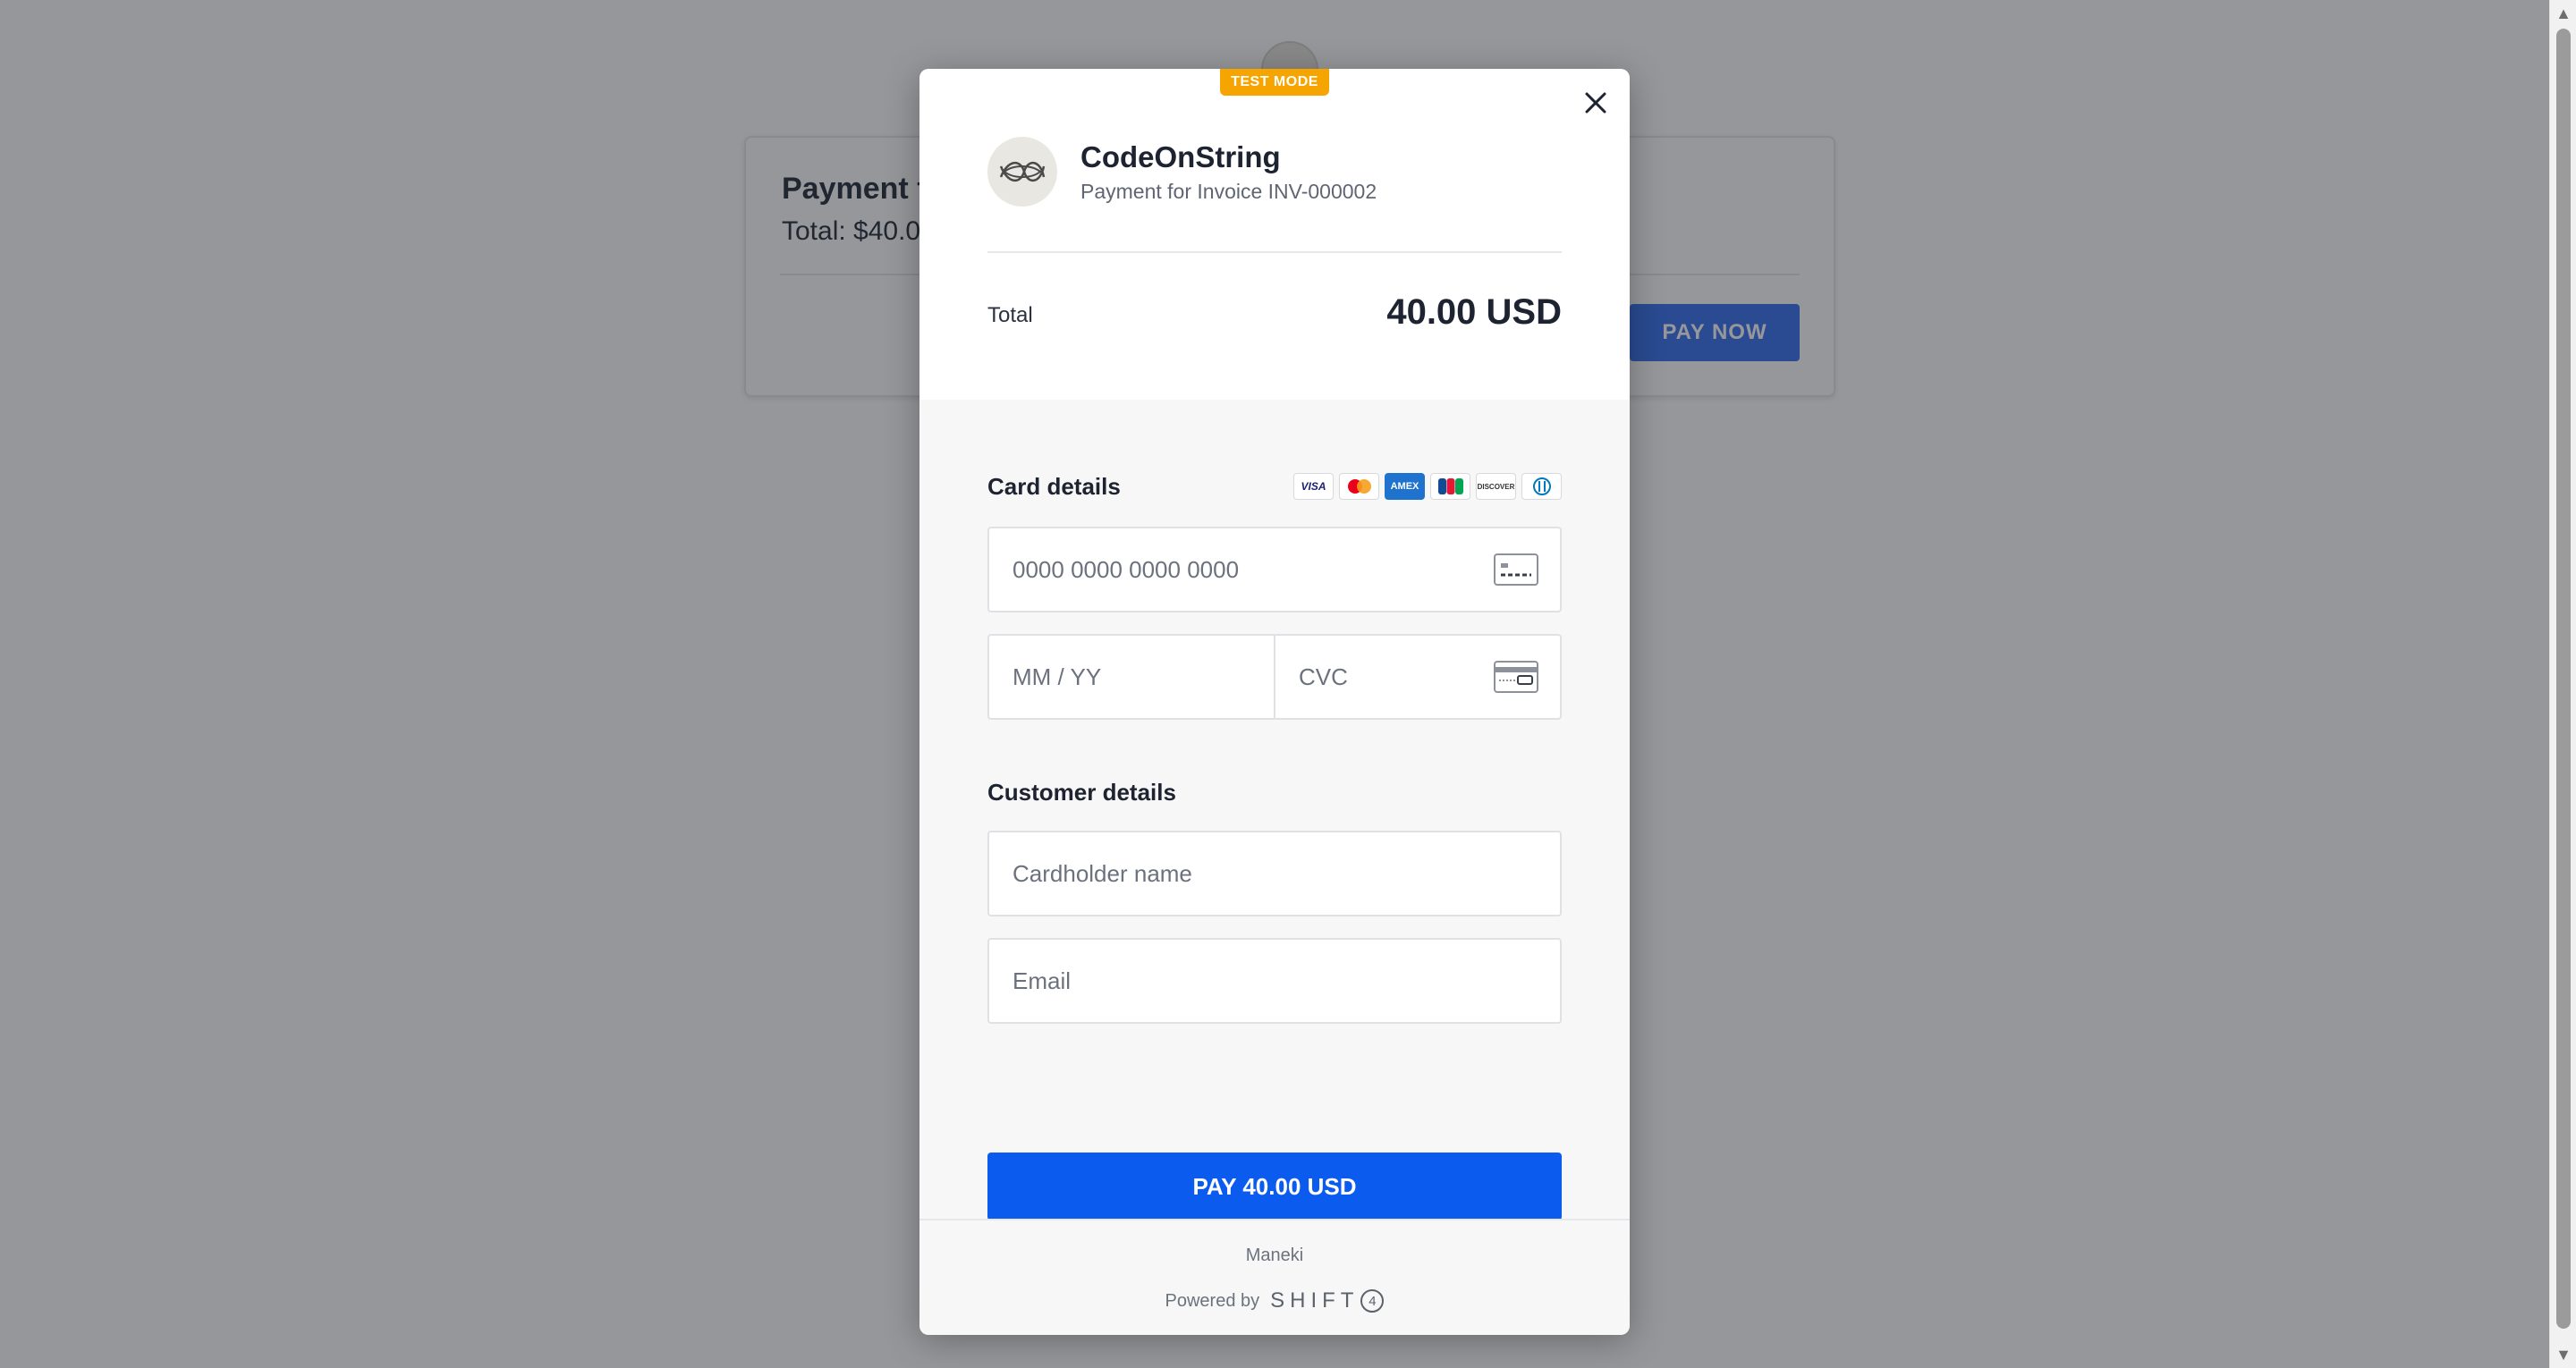 This screenshot has height=1368, width=2576. I want to click on cvc-input: CVC, so click(1418, 677).